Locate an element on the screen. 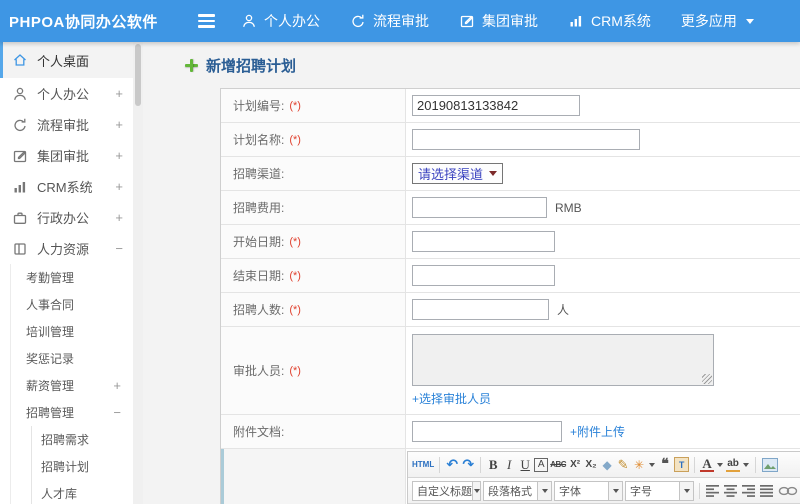 This screenshot has width=800, height=504. sidebar-item-attendance-mgmt: 考勤管理 is located at coordinates (72, 277).